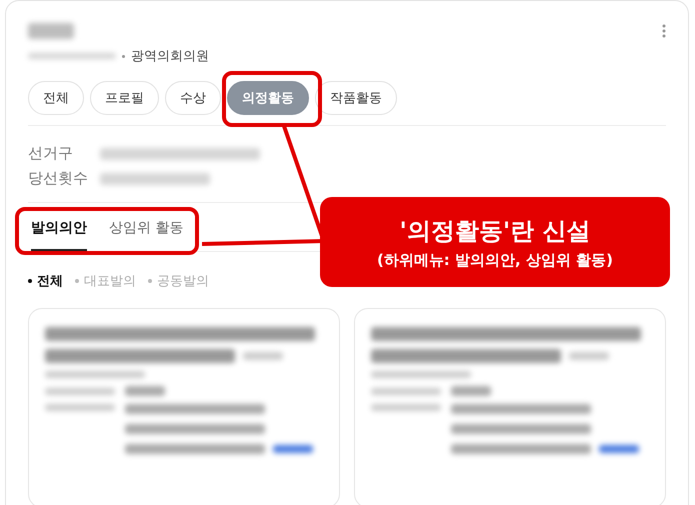 This screenshot has width=695, height=505. Describe the element at coordinates (356, 98) in the screenshot. I see `category-tab: 작품활동` at that location.